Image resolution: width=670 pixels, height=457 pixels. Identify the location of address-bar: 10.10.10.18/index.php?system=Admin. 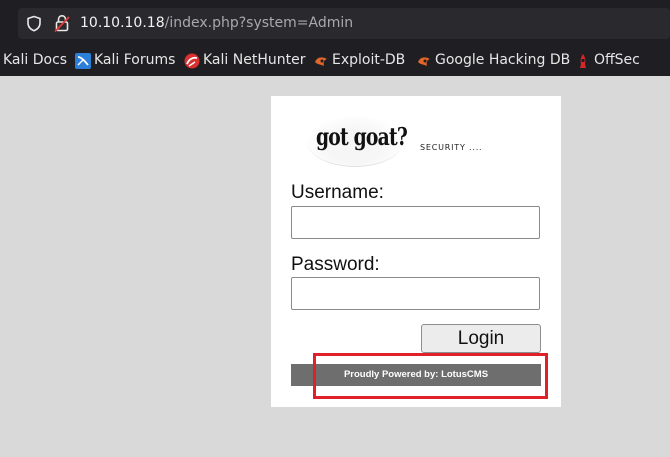
(344, 23).